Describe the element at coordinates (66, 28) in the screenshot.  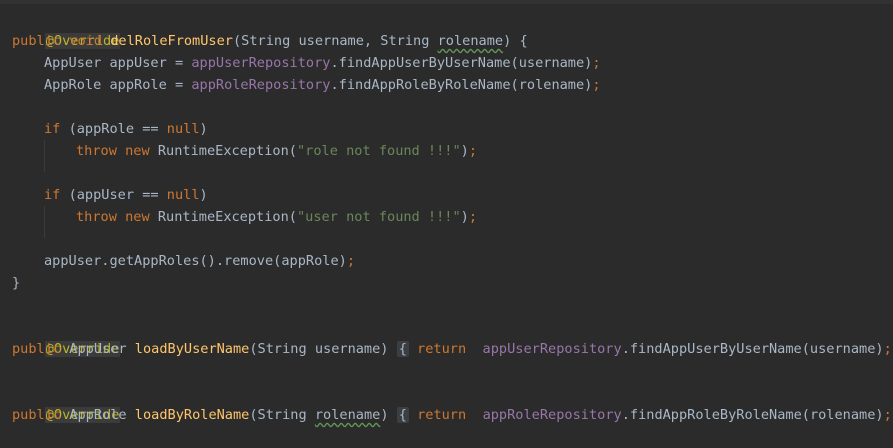
I see `code-line-1: @Override` at that location.